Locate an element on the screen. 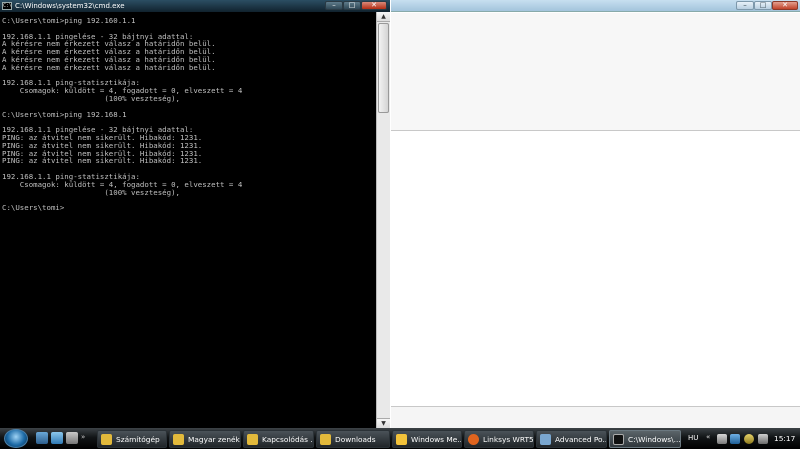  cmd-window-title: C:\Windows\system32\cmd.exe is located at coordinates (70, 6).